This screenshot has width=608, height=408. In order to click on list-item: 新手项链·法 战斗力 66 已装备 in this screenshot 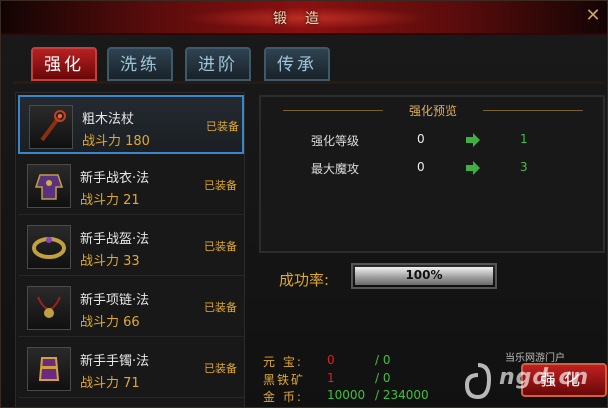, I will do `click(131, 307)`.